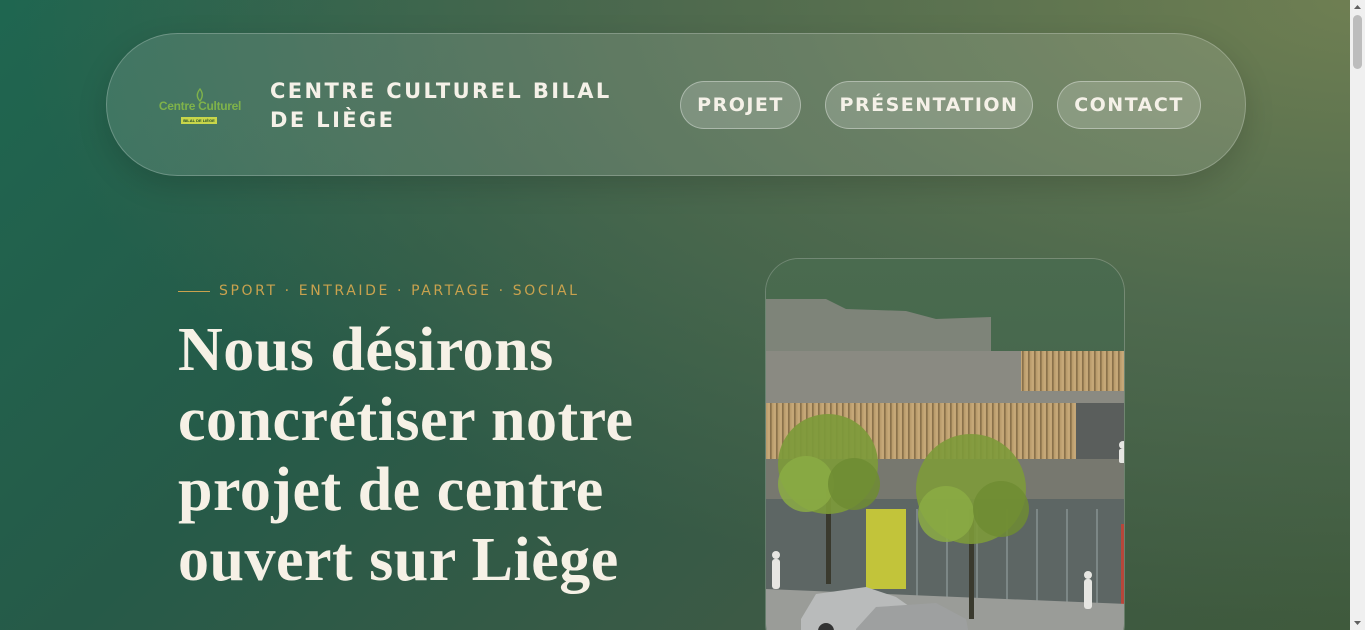 The image size is (1365, 630). I want to click on site-logo: Centre Culturel BILAL DE LIÈGE, so click(200, 106).